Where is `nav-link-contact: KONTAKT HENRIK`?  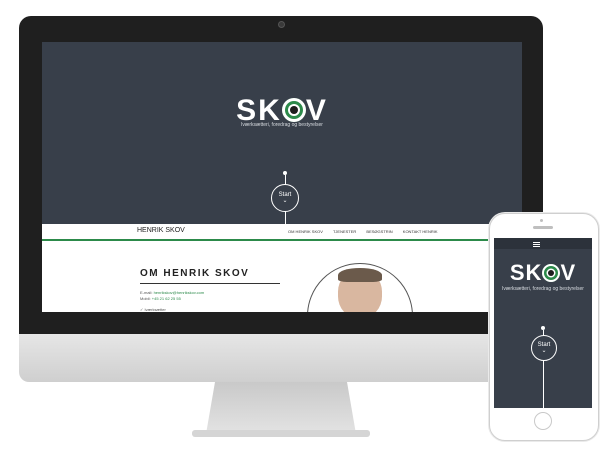
nav-link-contact: KONTAKT HENRIK is located at coordinates (420, 231).